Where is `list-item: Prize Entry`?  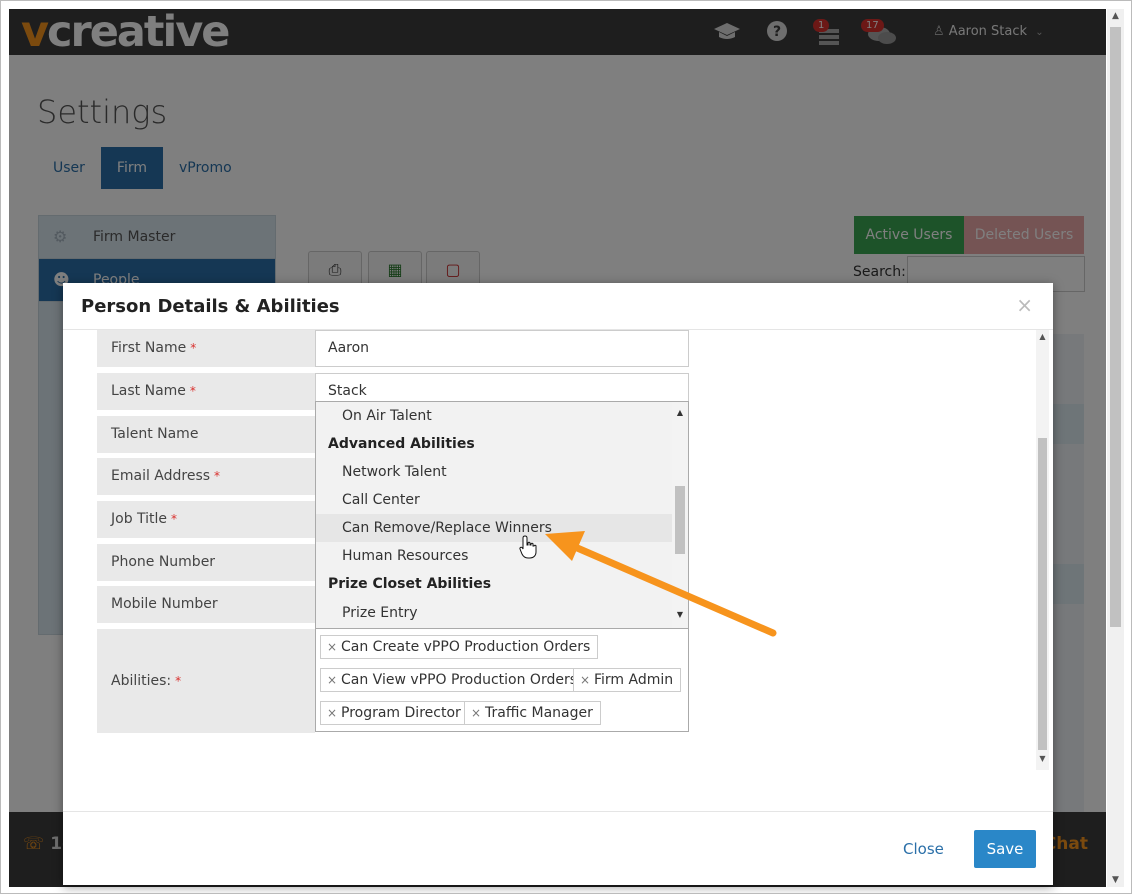 list-item: Prize Entry is located at coordinates (494, 613).